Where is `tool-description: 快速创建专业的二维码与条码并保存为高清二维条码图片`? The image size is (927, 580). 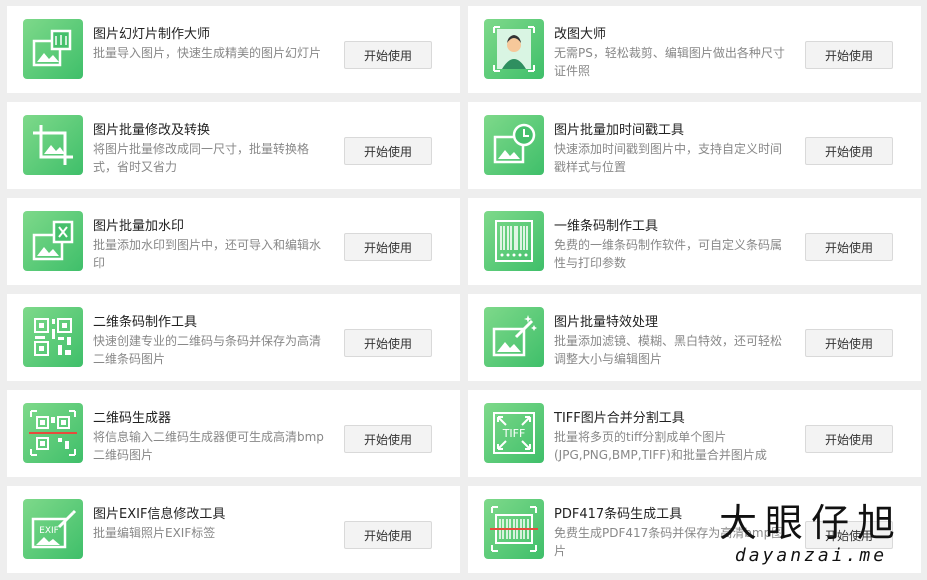 tool-description: 快速创建专业的二维码与条码并保存为高清二维条码图片 is located at coordinates (207, 350).